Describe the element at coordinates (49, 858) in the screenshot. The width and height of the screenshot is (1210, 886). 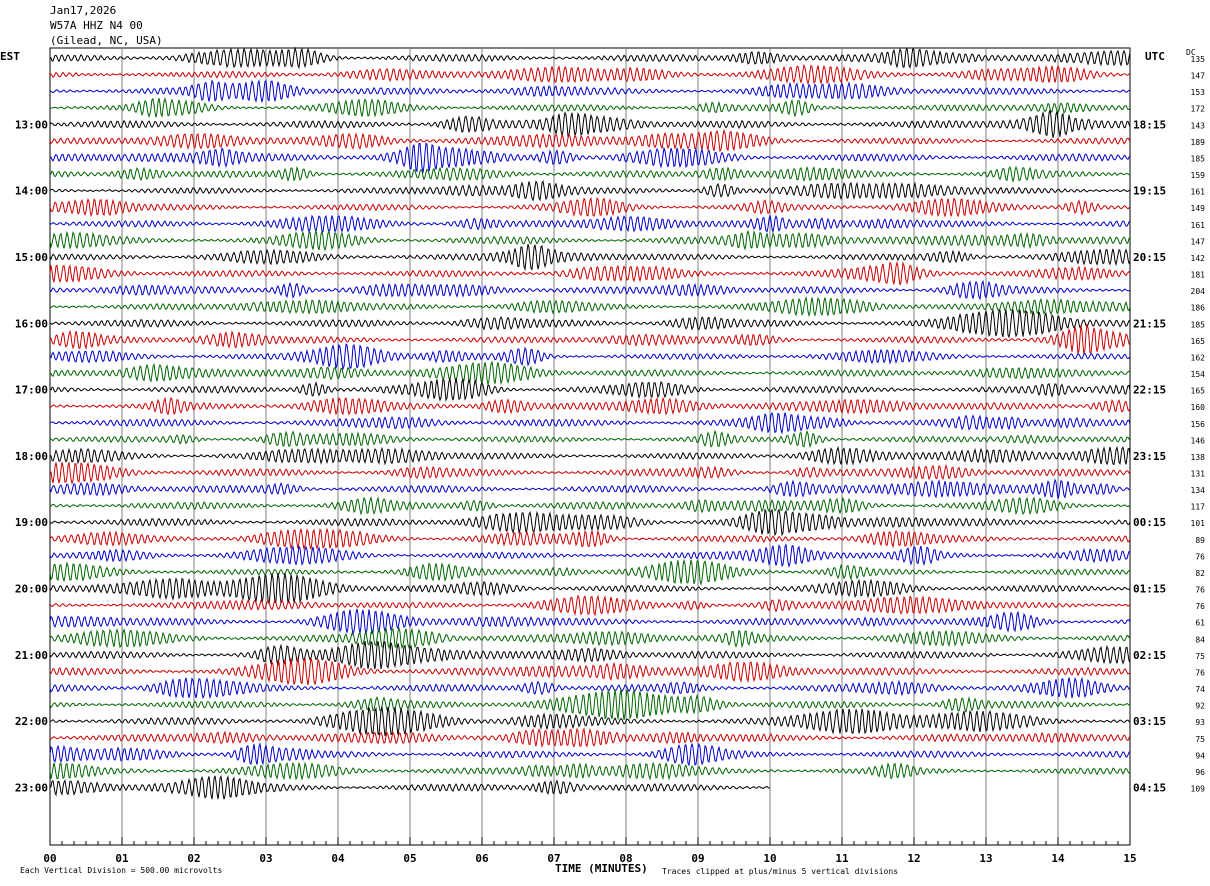
I see `x-tick-label: 00` at that location.